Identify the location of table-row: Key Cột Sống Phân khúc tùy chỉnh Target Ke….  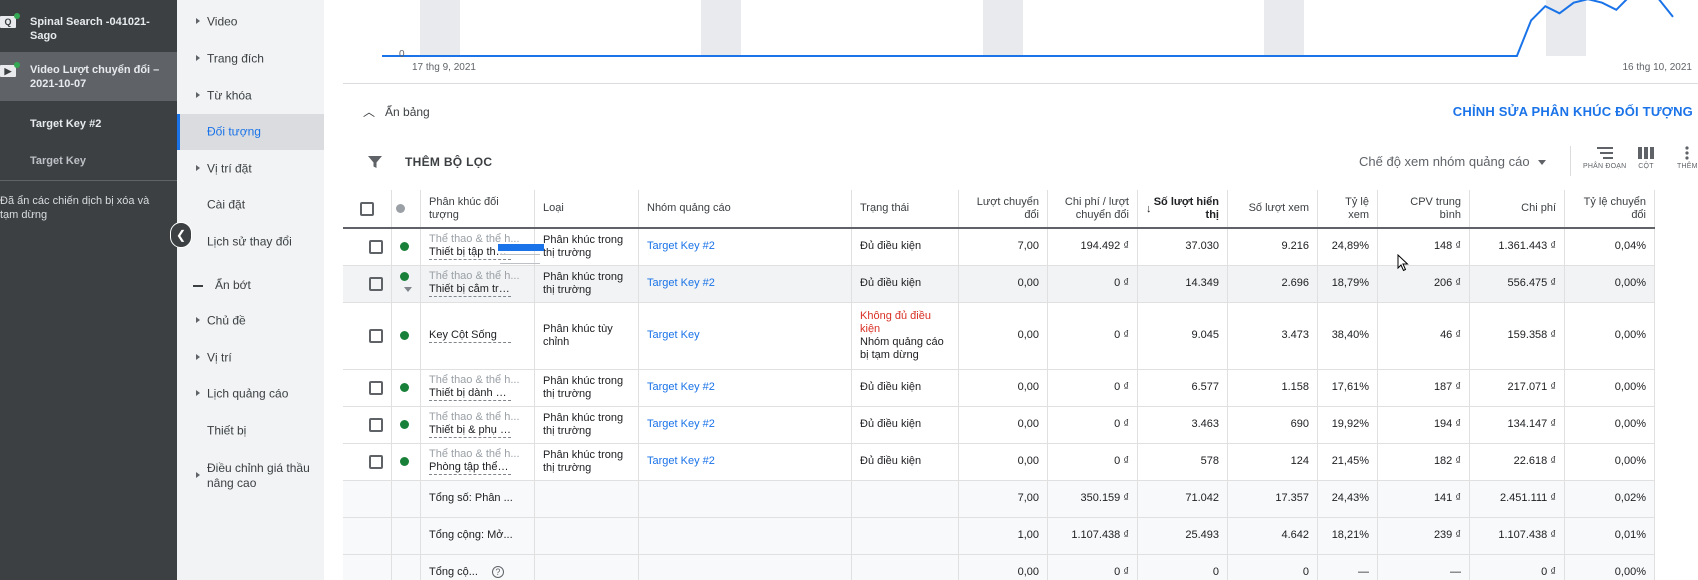
(999, 336).